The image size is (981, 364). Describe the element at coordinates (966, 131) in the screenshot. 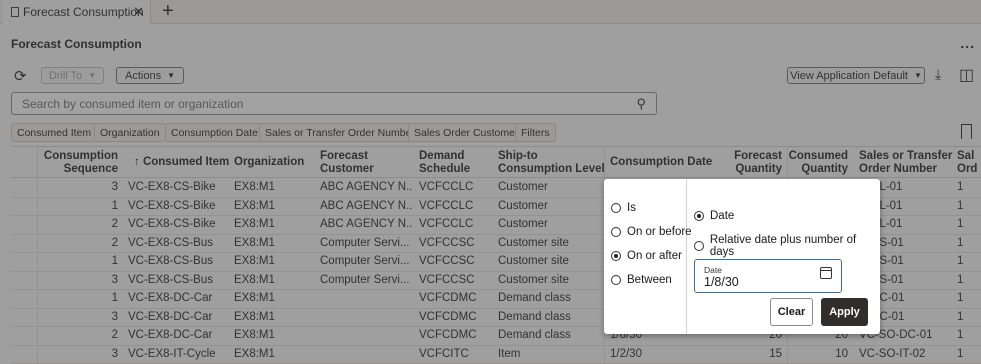

I see `bookmark-icon` at that location.